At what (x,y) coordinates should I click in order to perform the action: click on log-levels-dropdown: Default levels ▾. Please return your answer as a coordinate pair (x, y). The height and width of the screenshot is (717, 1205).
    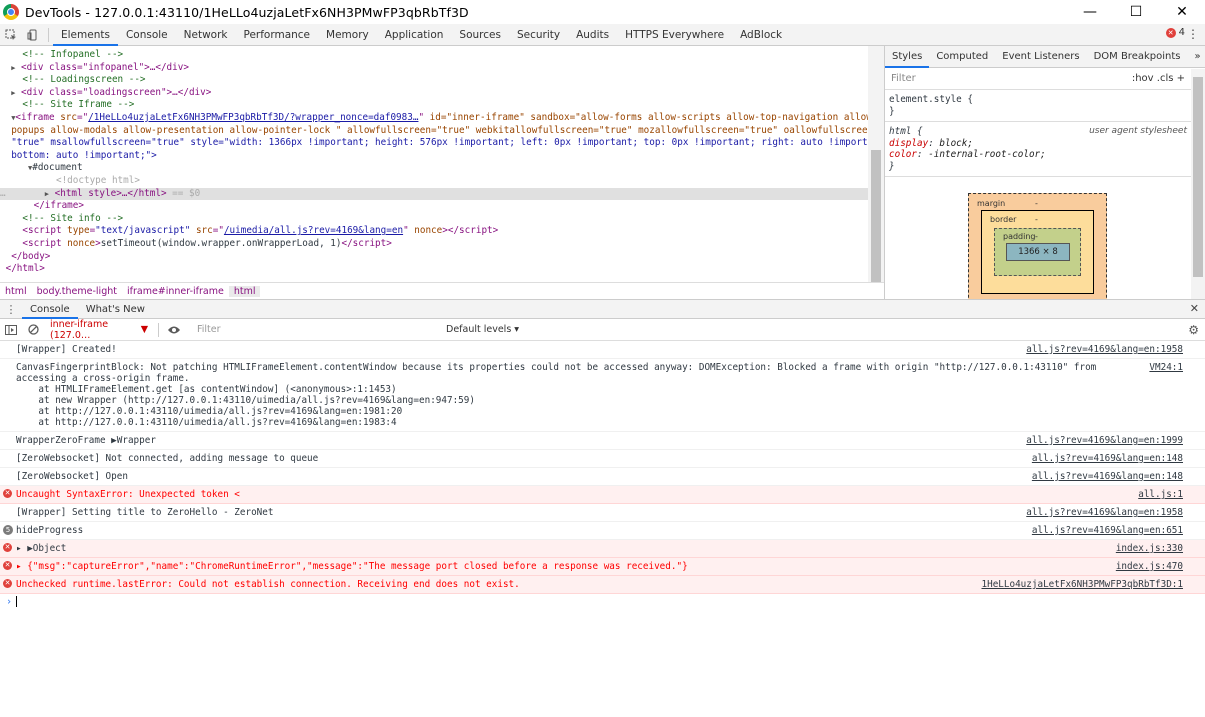
    Looking at the image, I should click on (482, 329).